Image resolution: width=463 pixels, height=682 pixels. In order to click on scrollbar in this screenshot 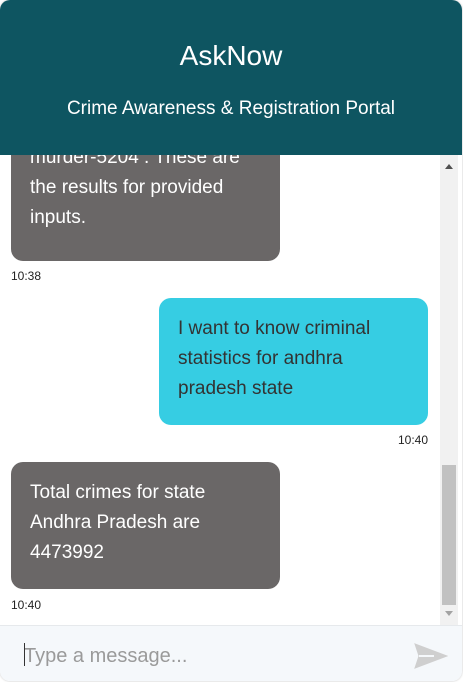, I will do `click(449, 390)`.